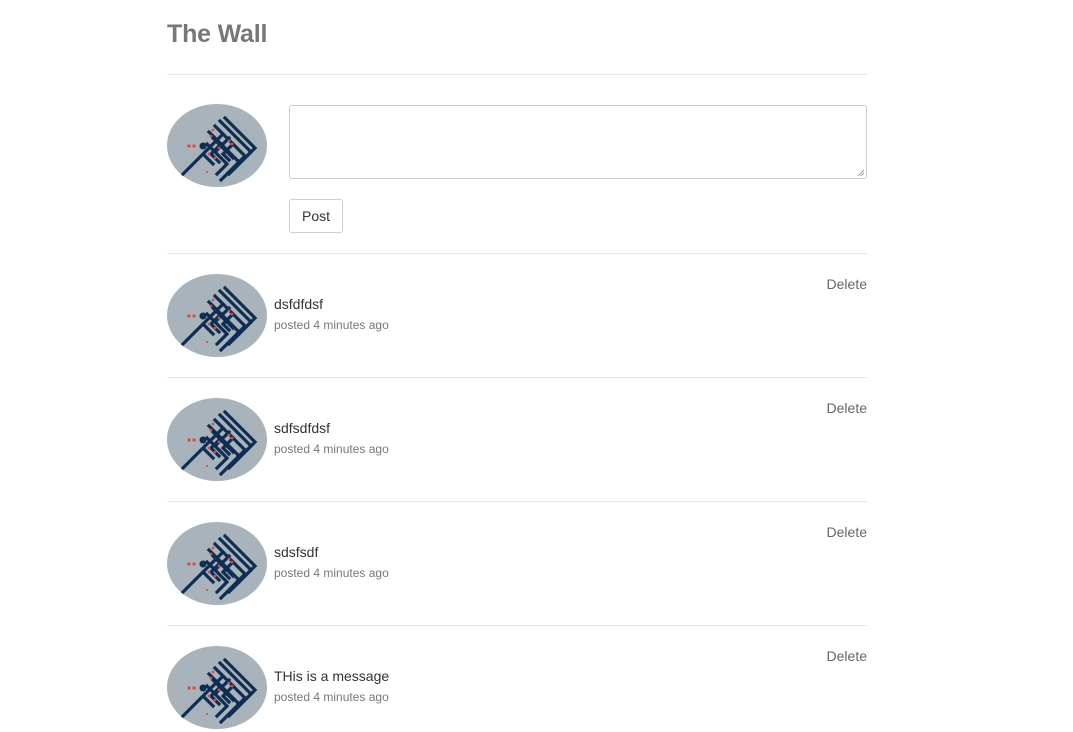  What do you see at coordinates (299, 304) in the screenshot?
I see `message-text: dsfdfdsf` at bounding box center [299, 304].